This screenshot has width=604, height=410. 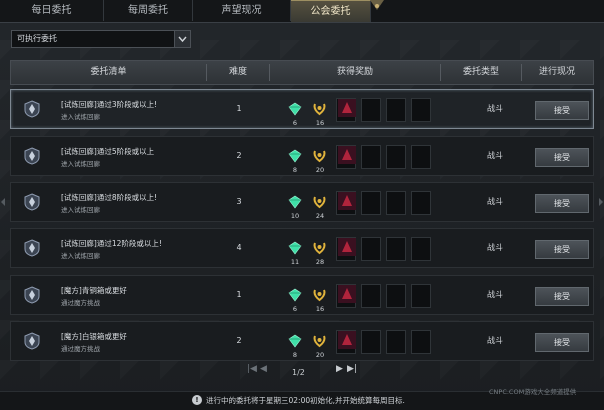 What do you see at coordinates (108, 151) in the screenshot?
I see `quest-title: [试炼回廊]通过5阶段或以上` at bounding box center [108, 151].